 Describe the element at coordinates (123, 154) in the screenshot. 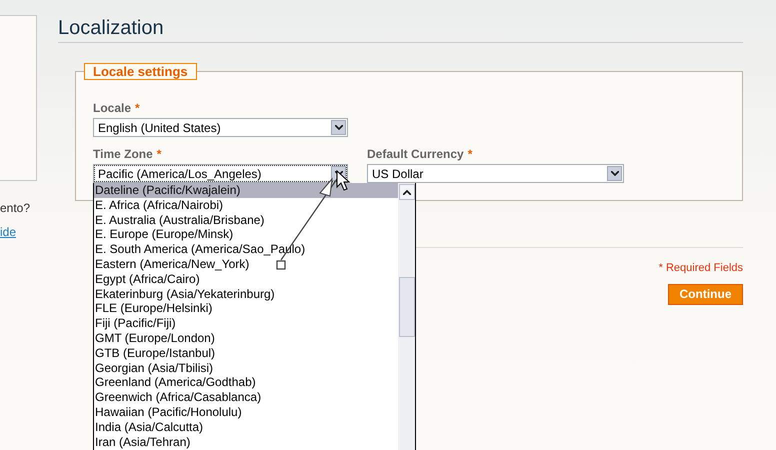

I see `field-label: Time Zone` at that location.